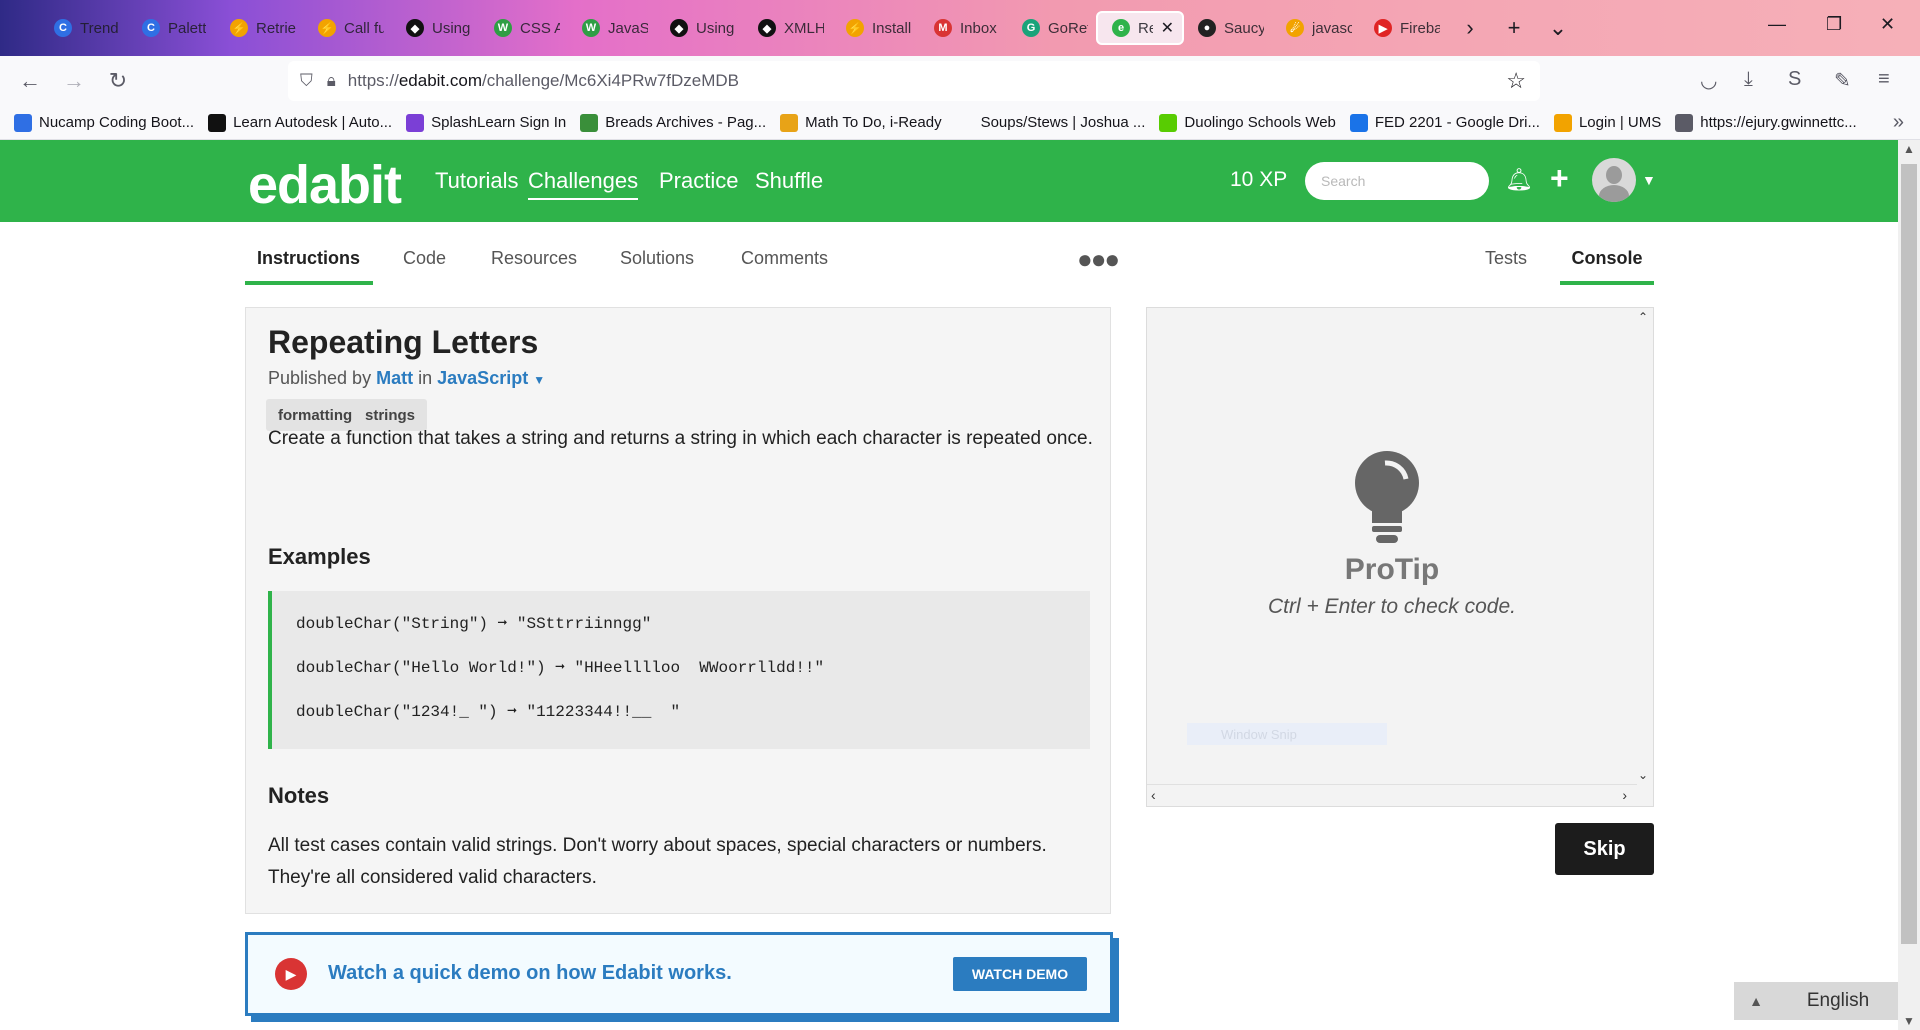 The image size is (1920, 1030). Describe the element at coordinates (1558, 28) in the screenshot. I see `list-all-tabs-icon: ⌄` at that location.